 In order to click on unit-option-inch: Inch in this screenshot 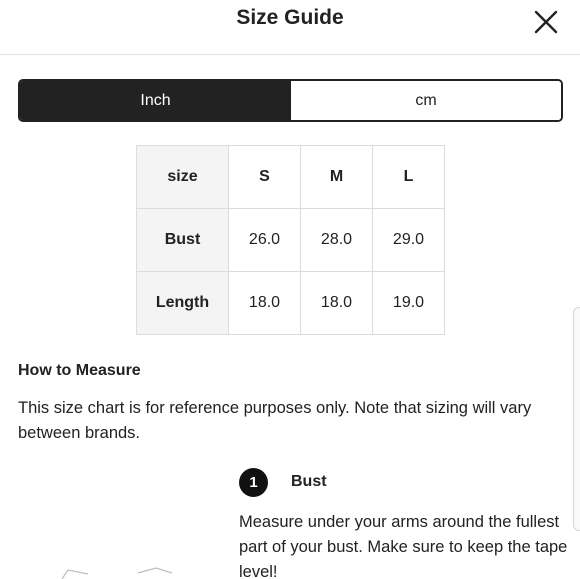, I will do `click(155, 100)`.